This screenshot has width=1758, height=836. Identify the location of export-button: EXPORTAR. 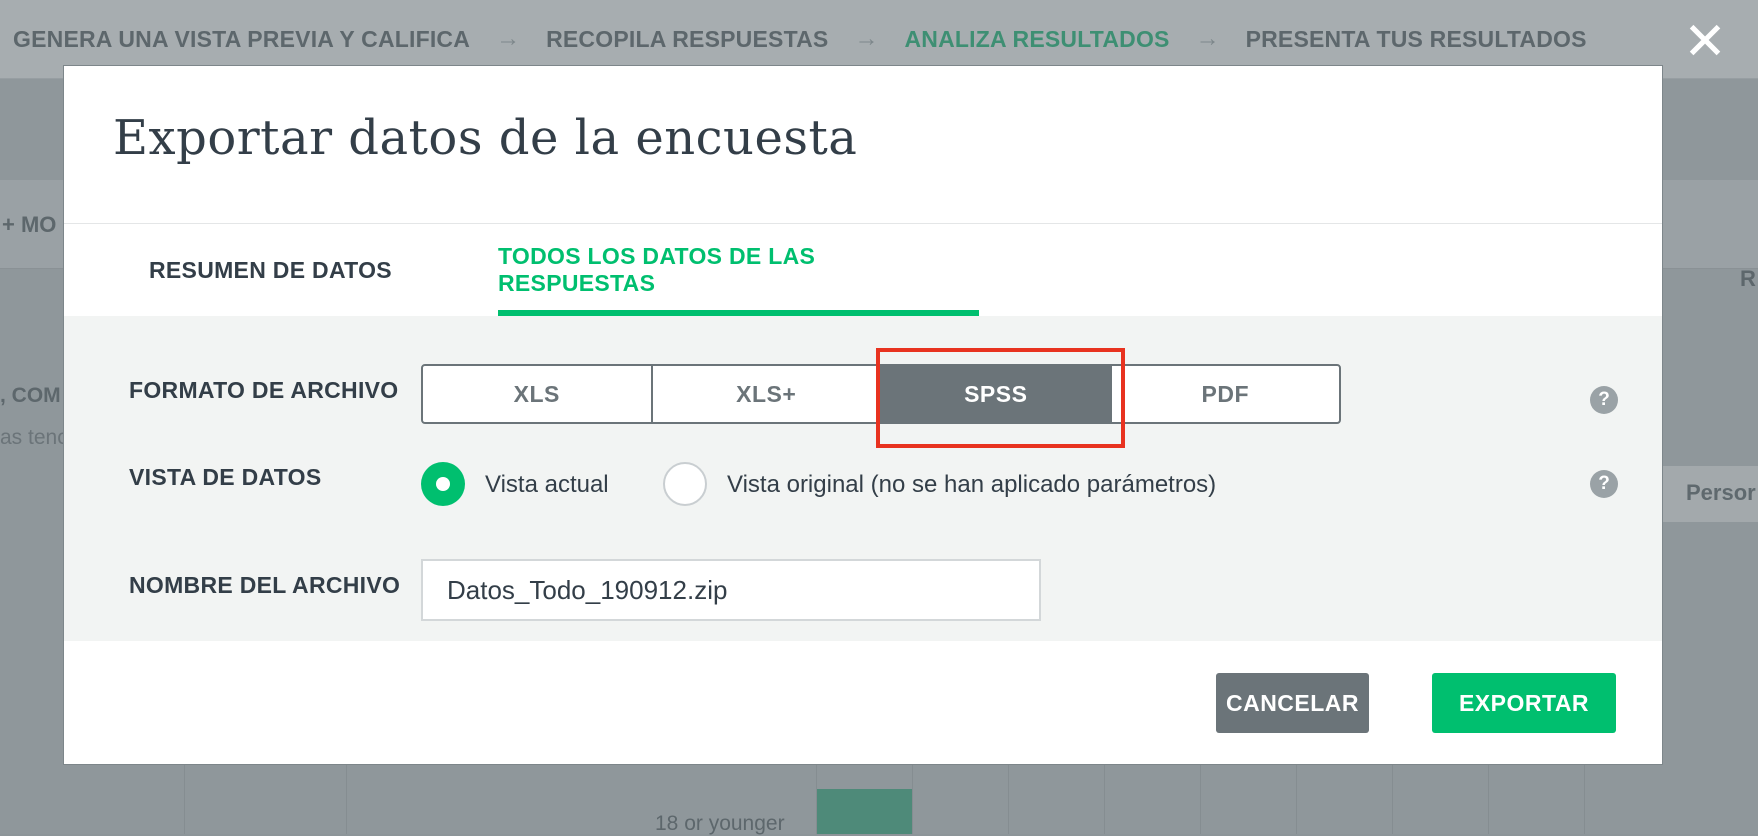
(1524, 703).